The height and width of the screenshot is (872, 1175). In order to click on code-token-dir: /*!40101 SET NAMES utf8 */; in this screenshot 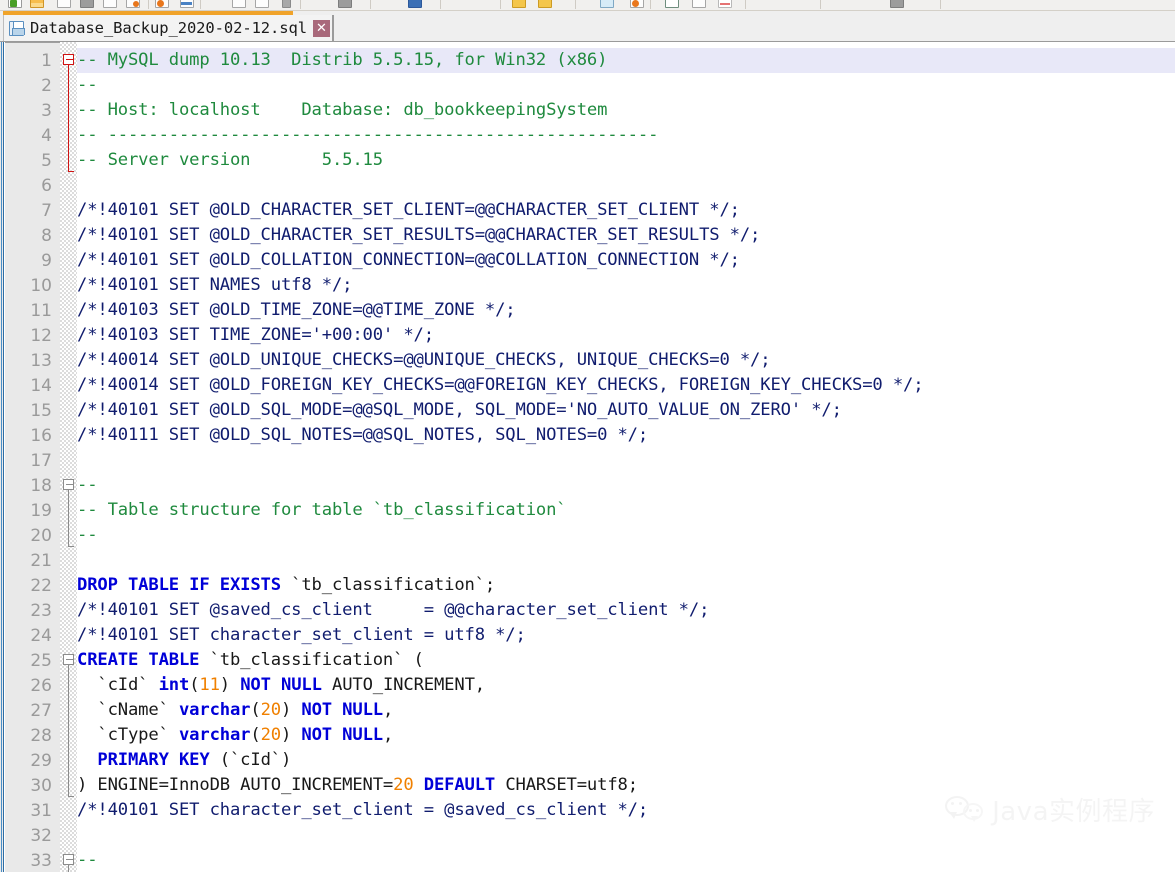, I will do `click(215, 285)`.